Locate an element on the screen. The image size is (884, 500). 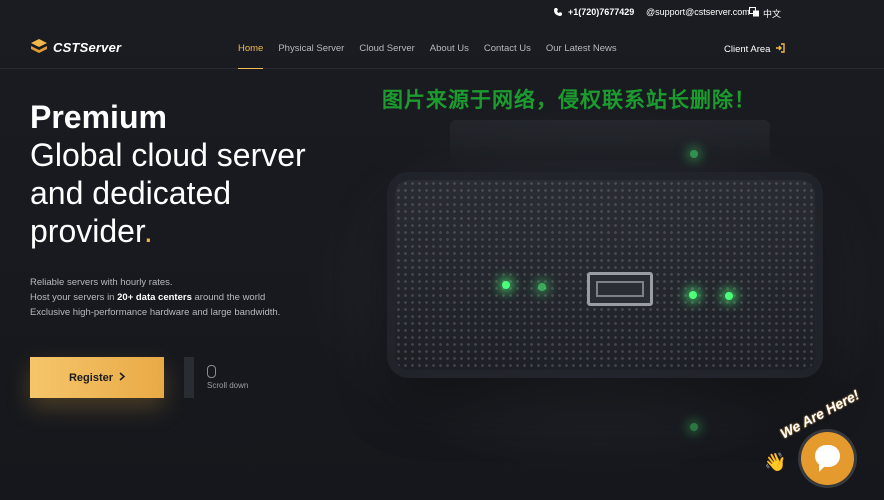
logo-icon is located at coordinates (39, 47).